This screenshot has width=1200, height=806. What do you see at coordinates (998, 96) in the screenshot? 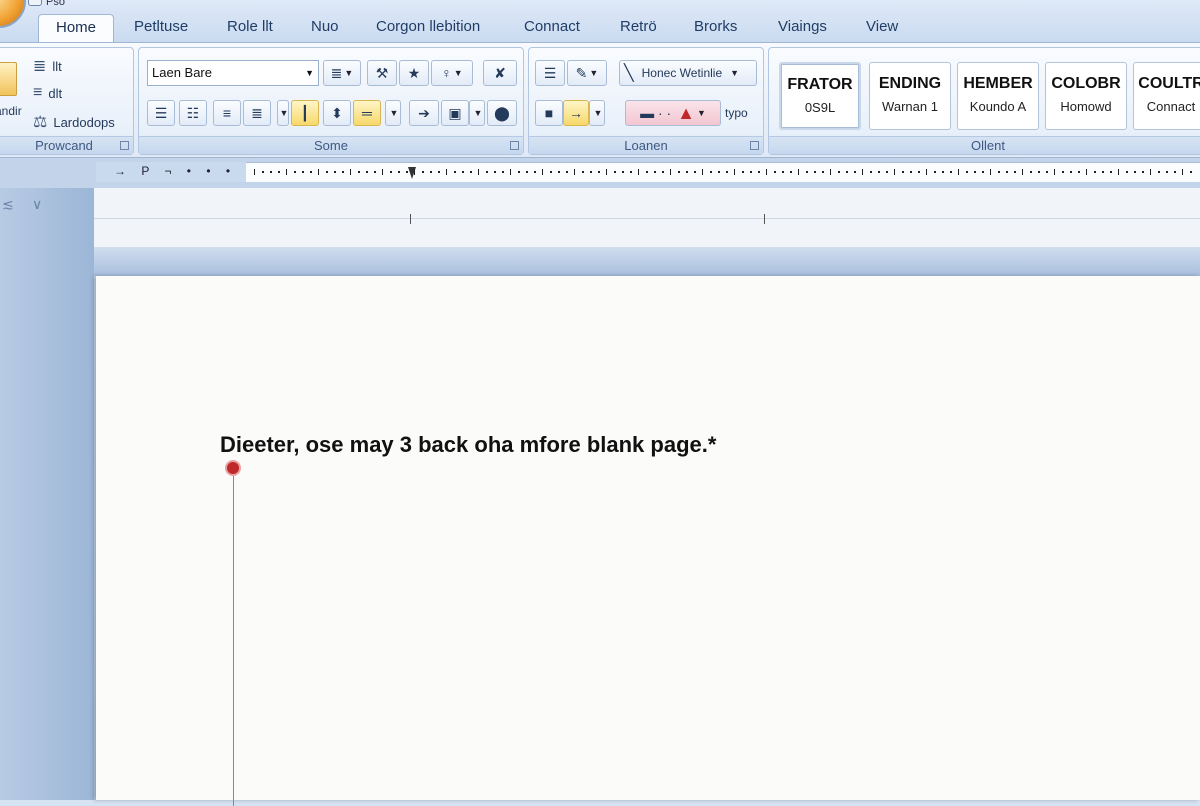
I see `style-card-hember: HEMBER Koundo A` at bounding box center [998, 96].